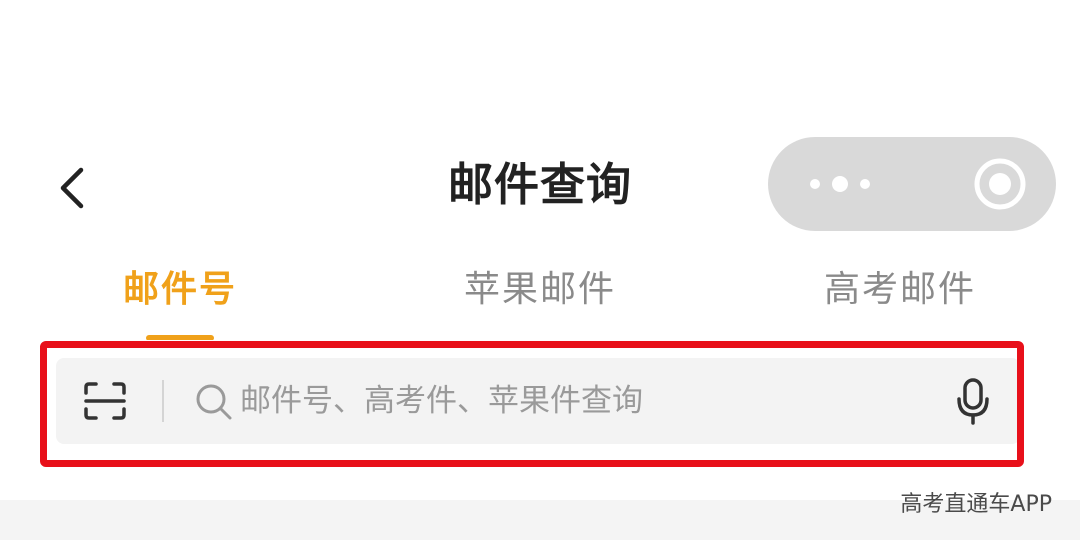 This screenshot has height=540, width=1080. What do you see at coordinates (163, 401) in the screenshot?
I see `search-divider` at bounding box center [163, 401].